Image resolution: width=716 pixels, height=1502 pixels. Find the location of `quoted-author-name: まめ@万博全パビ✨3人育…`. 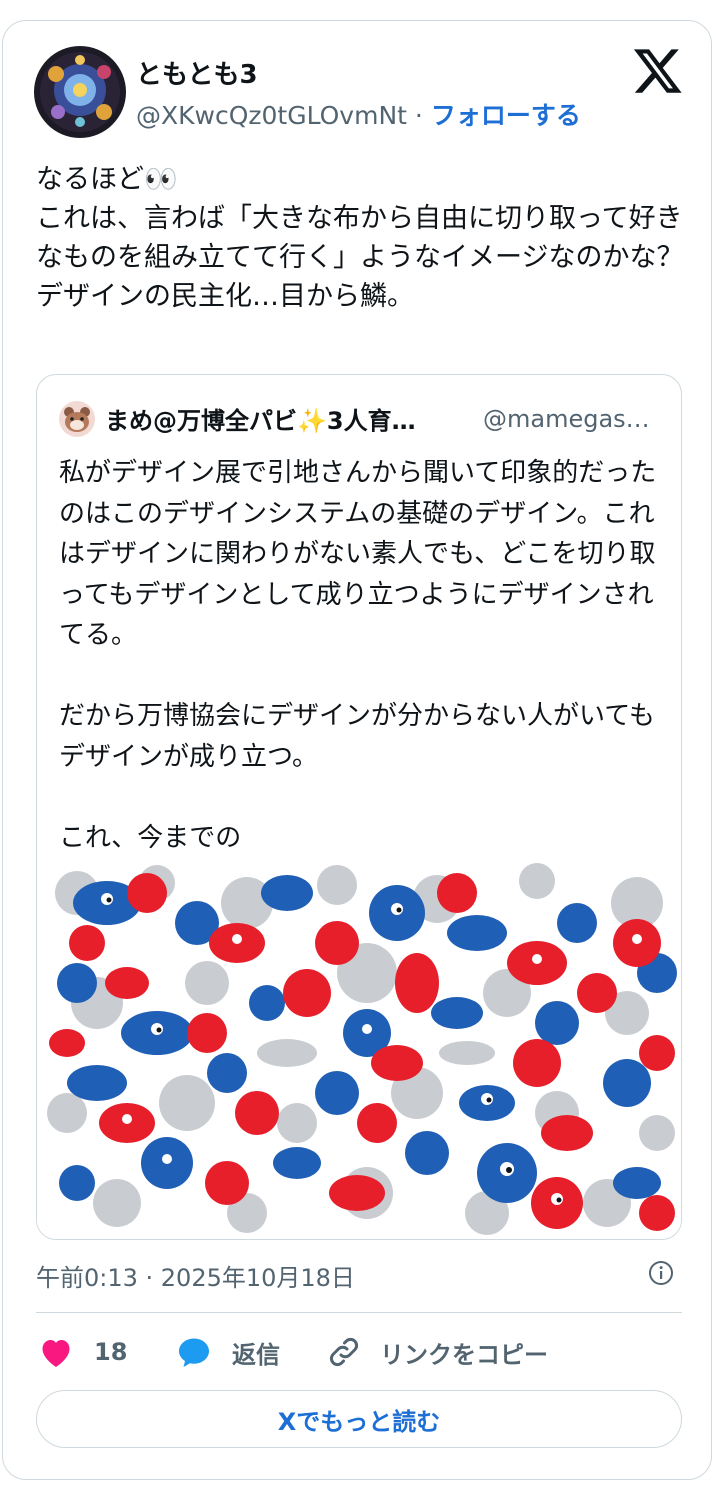

quoted-author-name: まめ@万博全パビ✨3人育… is located at coordinates (260, 418).